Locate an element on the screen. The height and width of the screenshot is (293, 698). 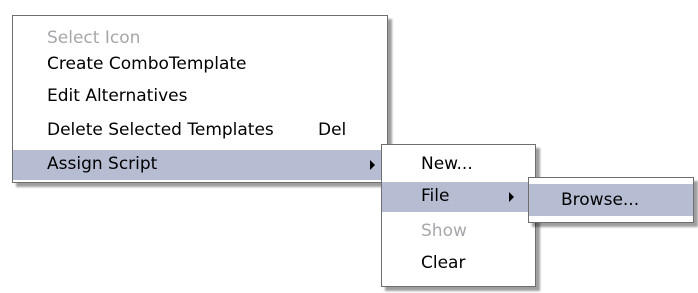
menu-item-file: File is located at coordinates (458, 197).